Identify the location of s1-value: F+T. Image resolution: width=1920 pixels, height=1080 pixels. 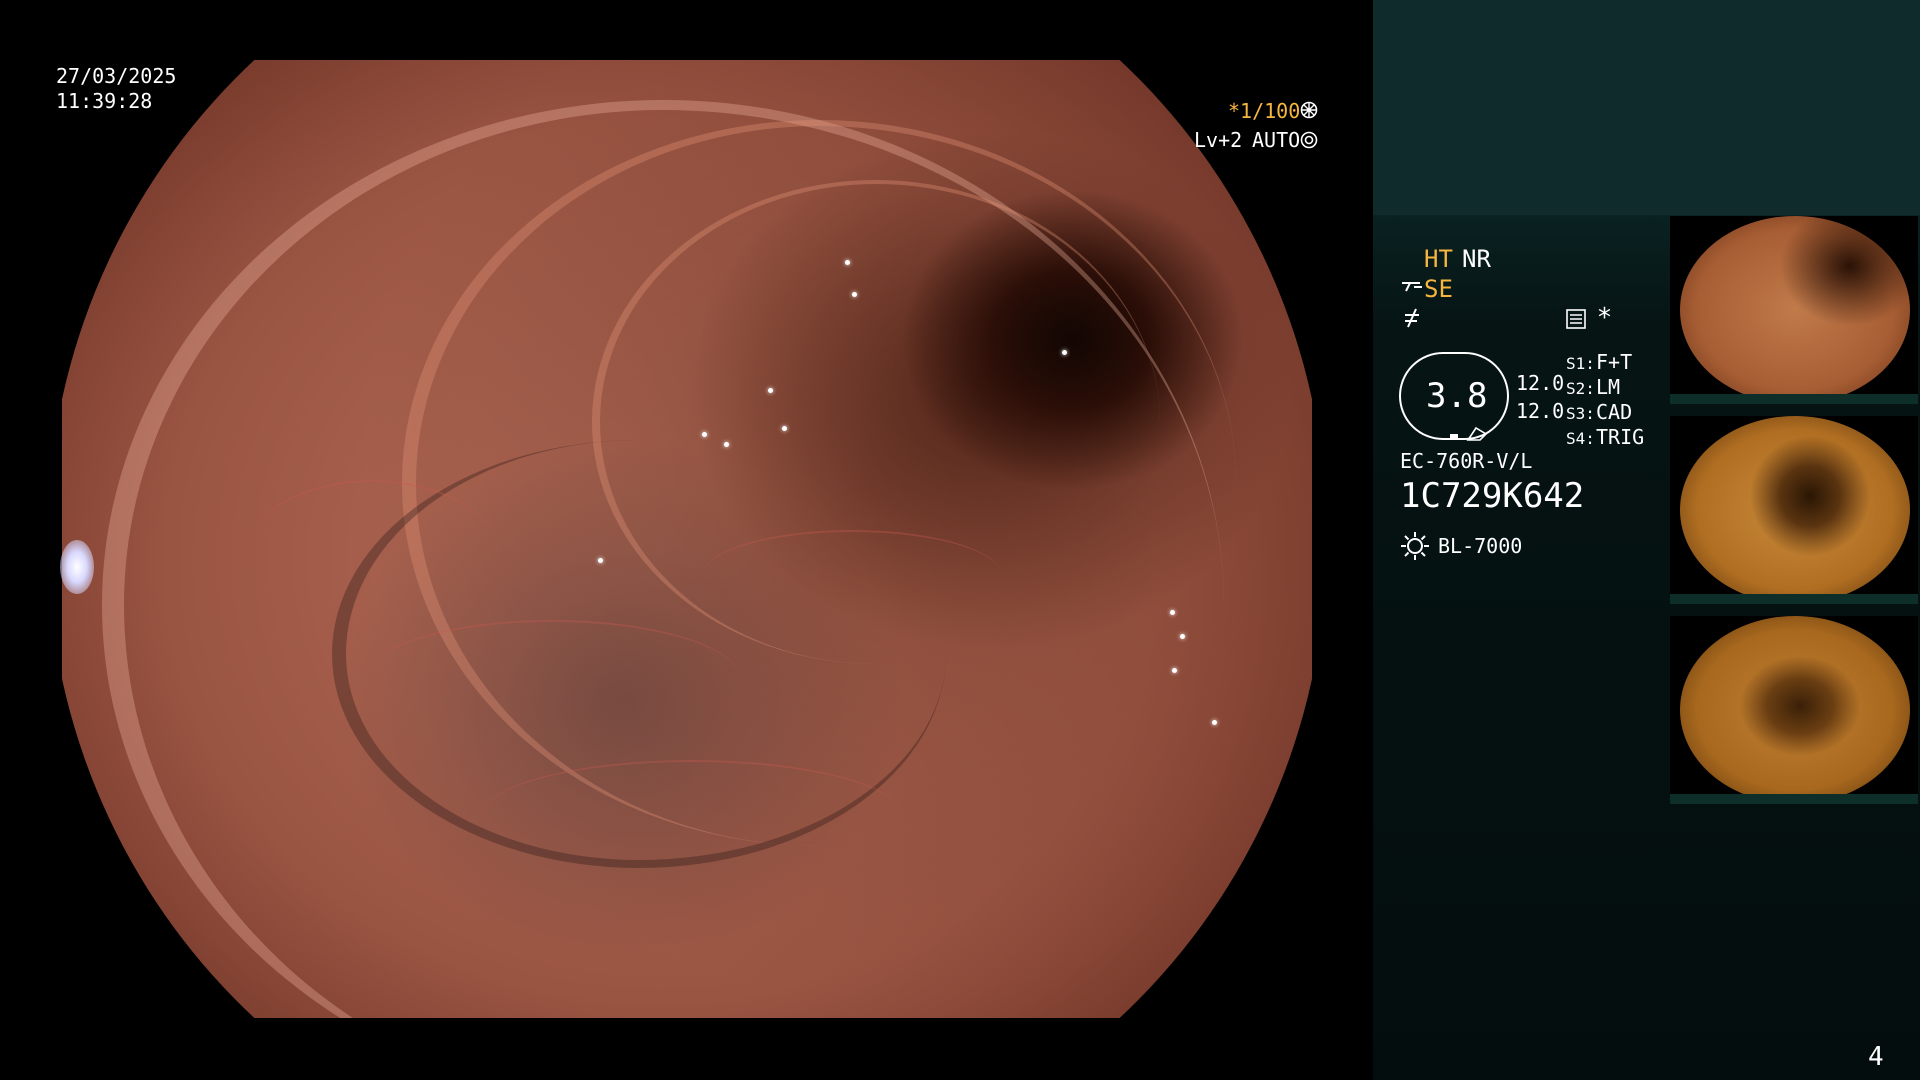
(1614, 362).